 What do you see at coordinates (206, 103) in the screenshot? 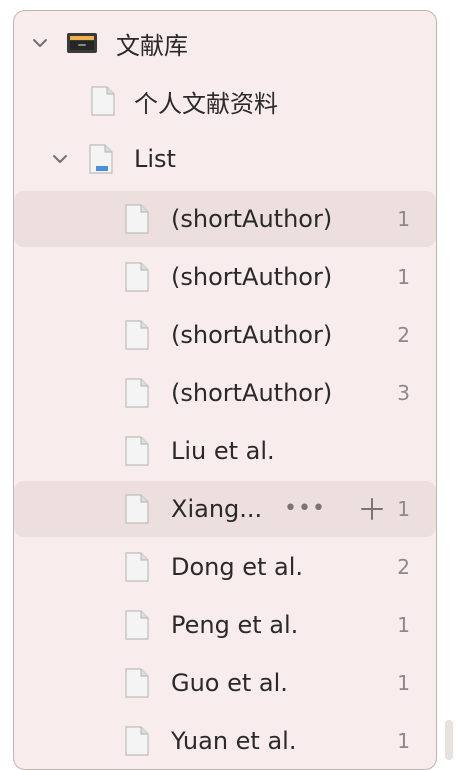
I see `personal-docs-label: 个人文献资料` at bounding box center [206, 103].